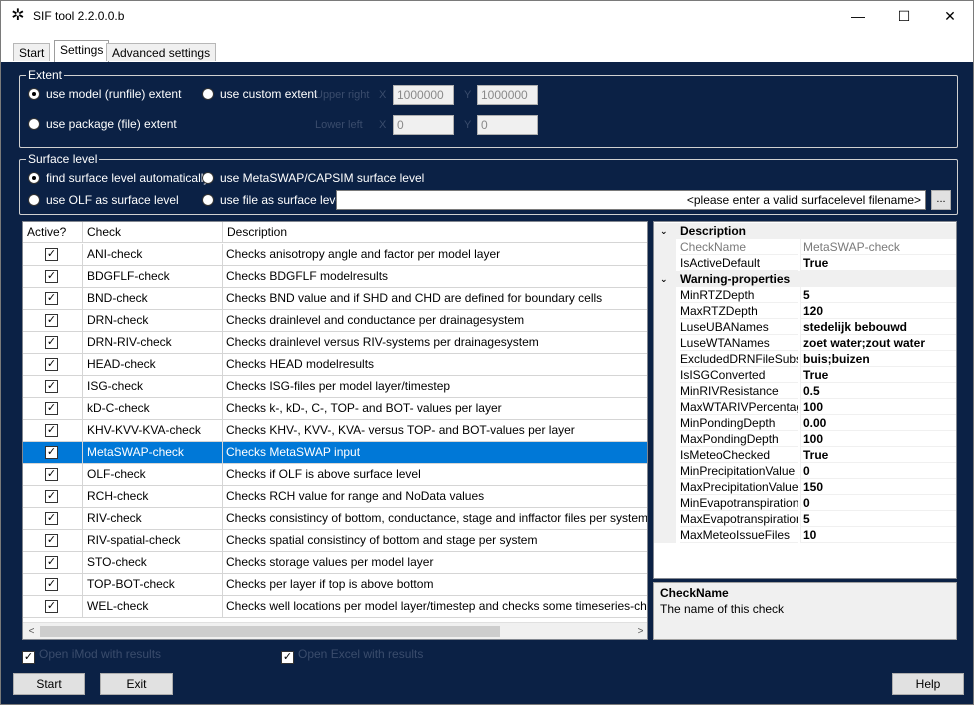  Describe the element at coordinates (739, 407) in the screenshot. I see `property-name: MaxWTARIVPercentage` at that location.